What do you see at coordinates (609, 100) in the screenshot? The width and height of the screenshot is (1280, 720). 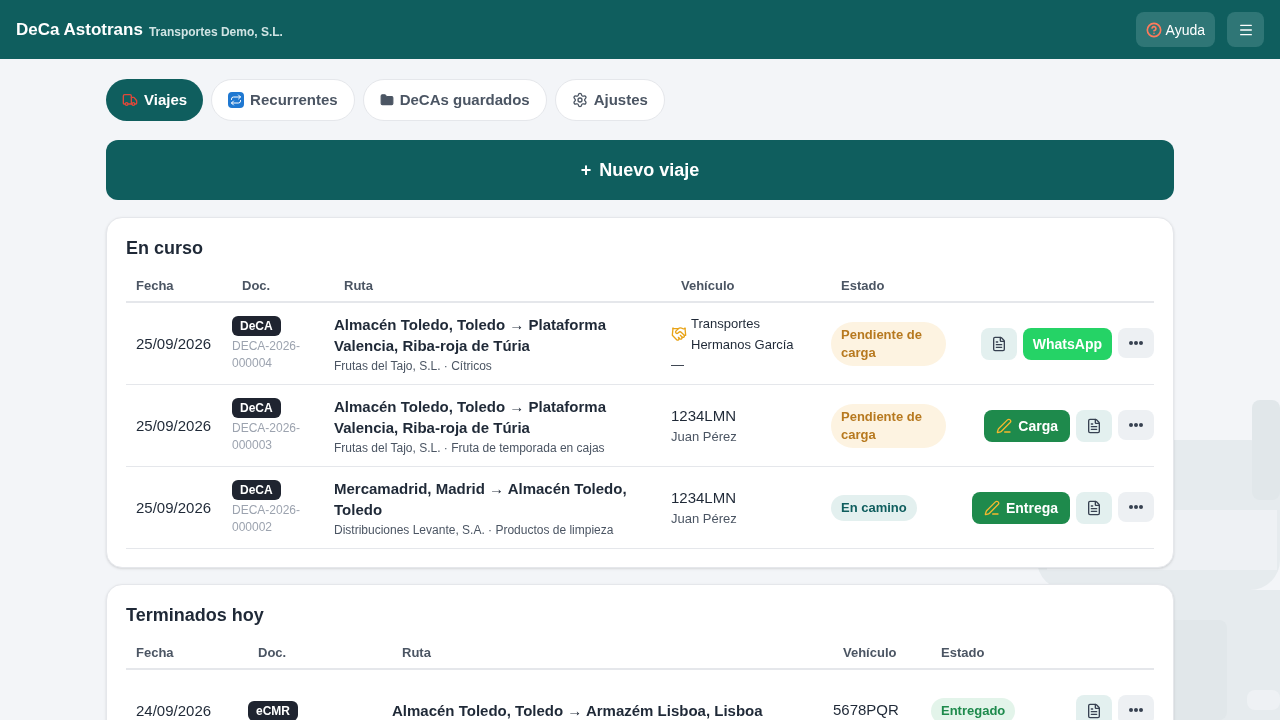 I see `tab: Ajustes` at bounding box center [609, 100].